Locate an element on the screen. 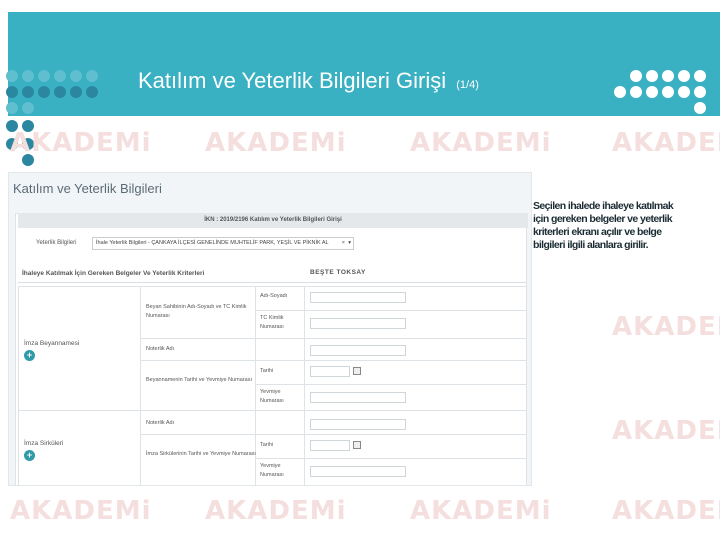 This screenshot has width=720, height=540. yeterlik-bilgileri-label: Yeterlik Bilgileri is located at coordinates (56, 243).